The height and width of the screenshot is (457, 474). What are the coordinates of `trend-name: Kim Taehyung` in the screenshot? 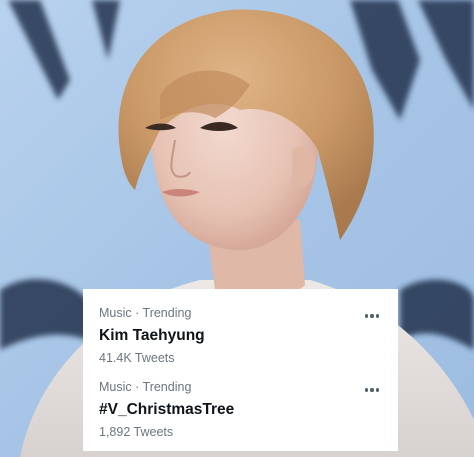 It's located at (242, 335).